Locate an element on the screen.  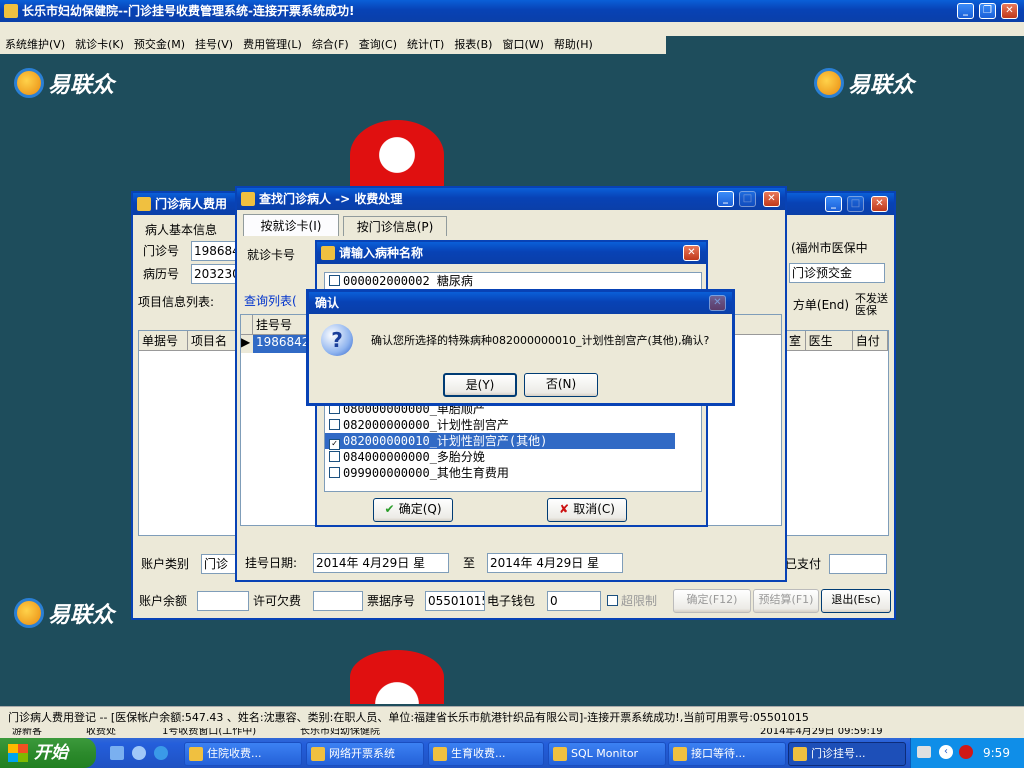
ewallet-field: 0 is located at coordinates (574, 601).